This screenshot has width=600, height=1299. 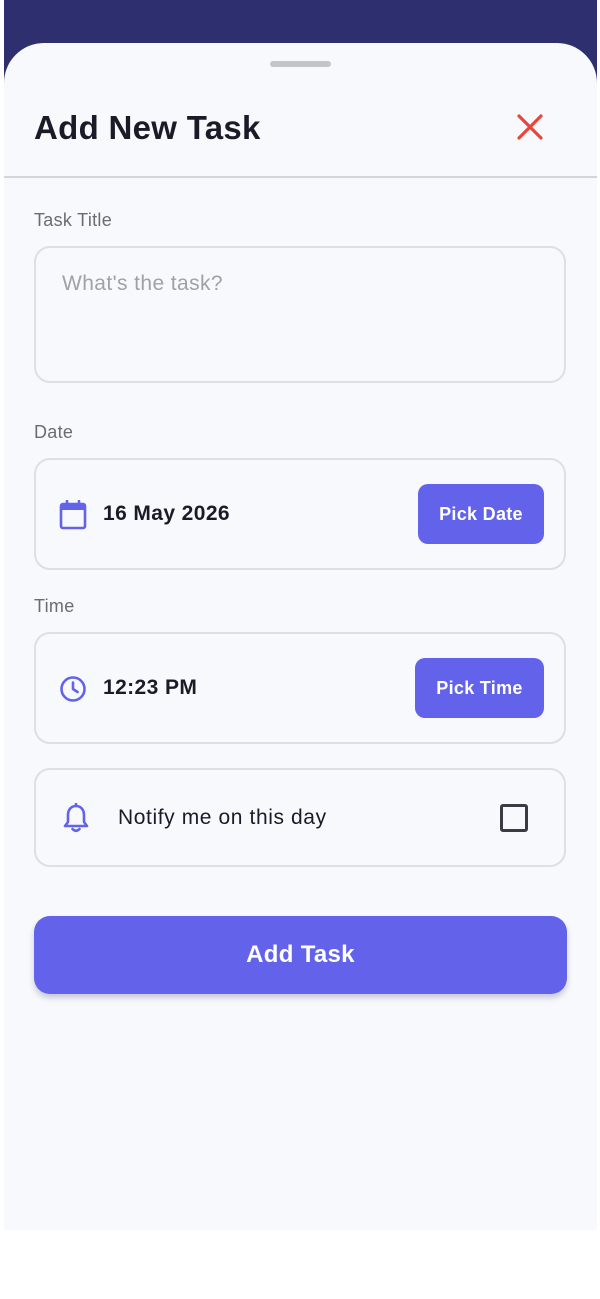 I want to click on task-title-card, so click(x=300, y=314).